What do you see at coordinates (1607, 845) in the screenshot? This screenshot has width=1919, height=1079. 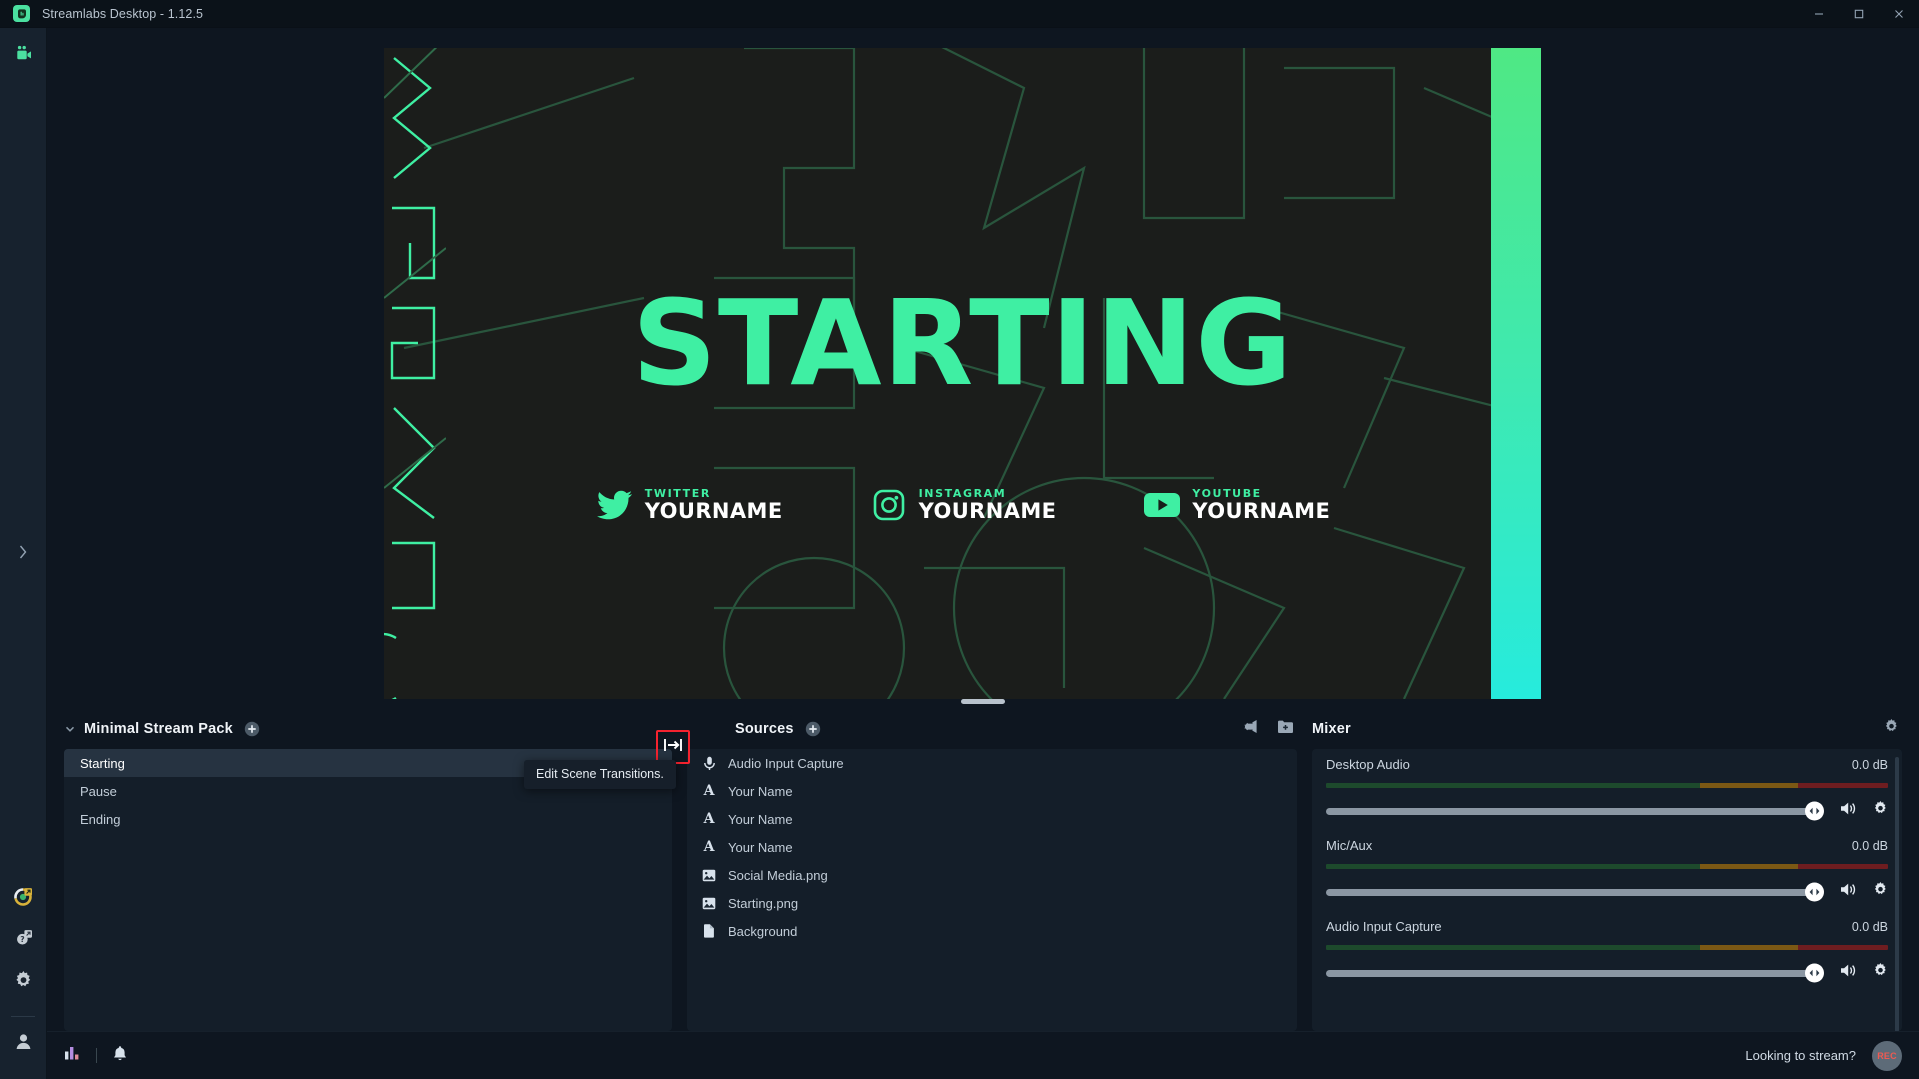 I see `mixer-channel-header: Mic/Aux 0.0 dB` at bounding box center [1607, 845].